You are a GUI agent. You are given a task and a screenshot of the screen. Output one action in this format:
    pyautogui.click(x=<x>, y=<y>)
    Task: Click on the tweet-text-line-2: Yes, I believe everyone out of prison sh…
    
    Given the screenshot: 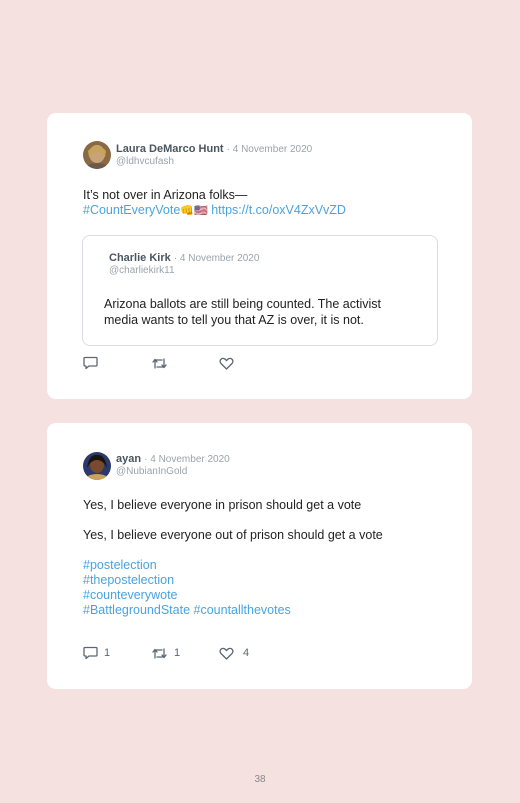 What is the action you would take?
    pyautogui.click(x=233, y=535)
    